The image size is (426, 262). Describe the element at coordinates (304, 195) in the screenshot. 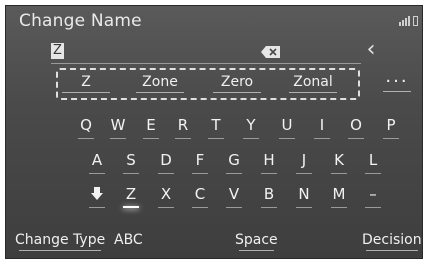

I see `key-n: N` at that location.